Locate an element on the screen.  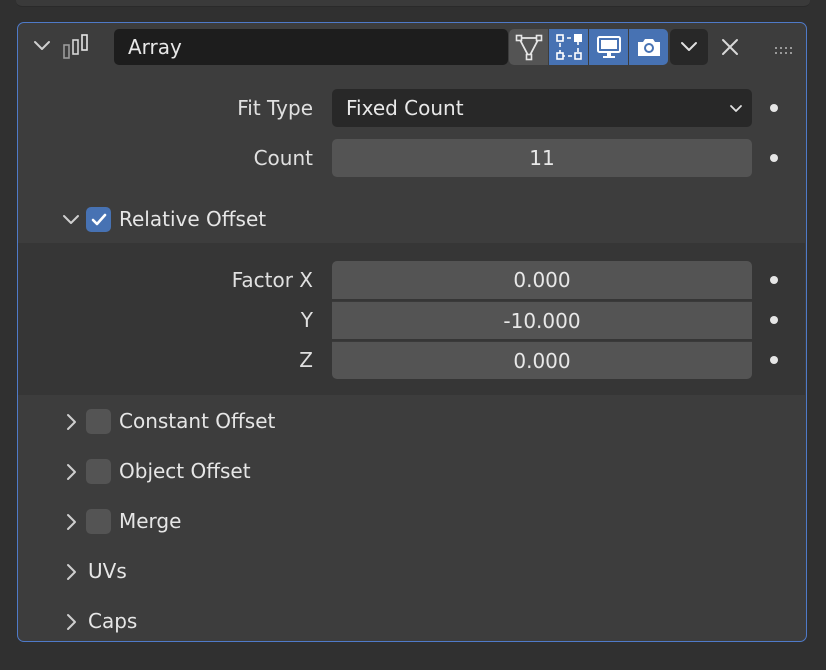
remove-modifier-button is located at coordinates (730, 47).